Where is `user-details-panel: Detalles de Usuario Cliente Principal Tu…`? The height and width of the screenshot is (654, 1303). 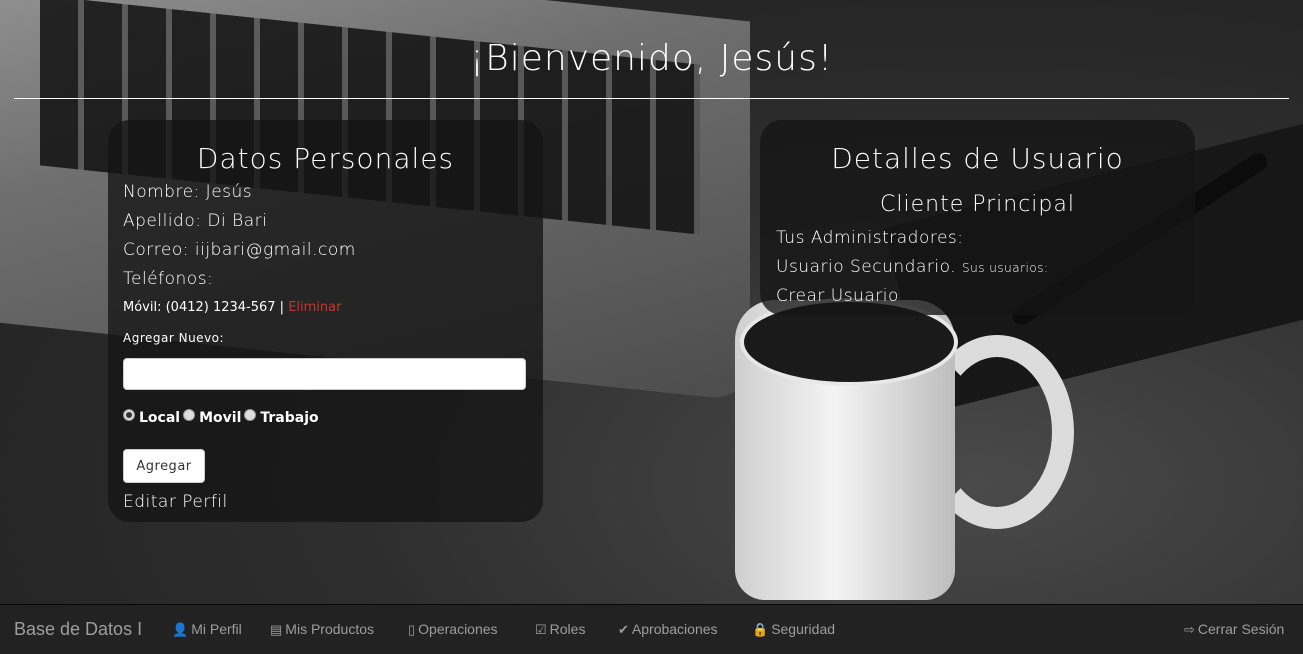
user-details-panel: Detalles de Usuario Cliente Principal Tu… is located at coordinates (977, 217).